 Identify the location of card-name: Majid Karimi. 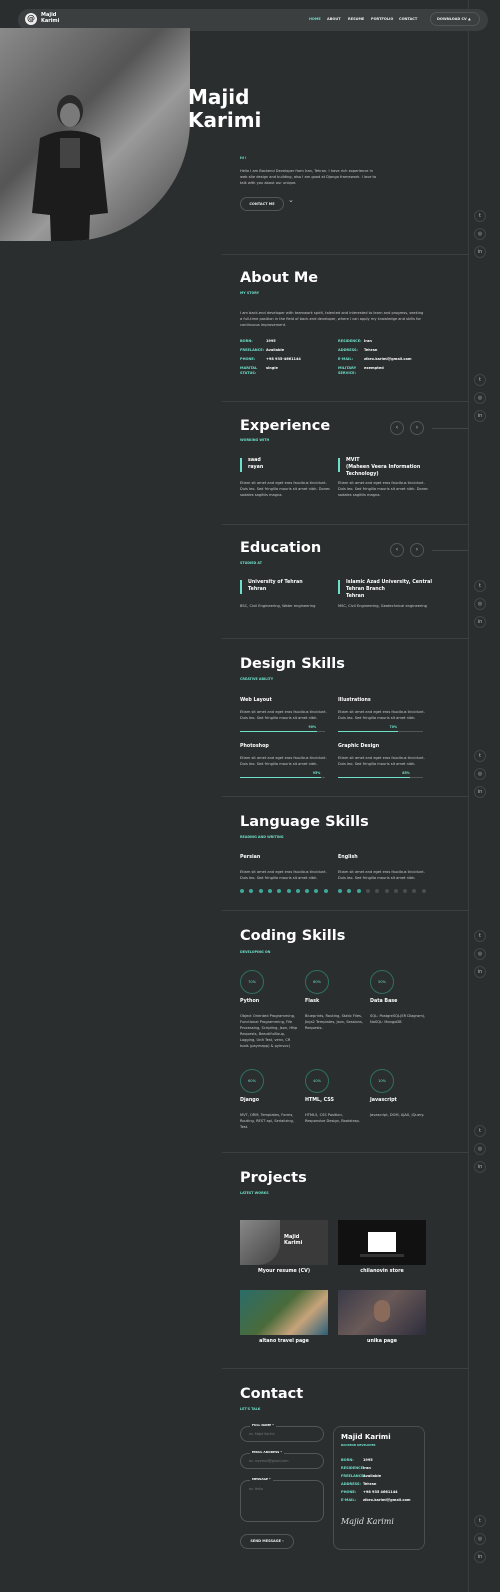
(366, 1437).